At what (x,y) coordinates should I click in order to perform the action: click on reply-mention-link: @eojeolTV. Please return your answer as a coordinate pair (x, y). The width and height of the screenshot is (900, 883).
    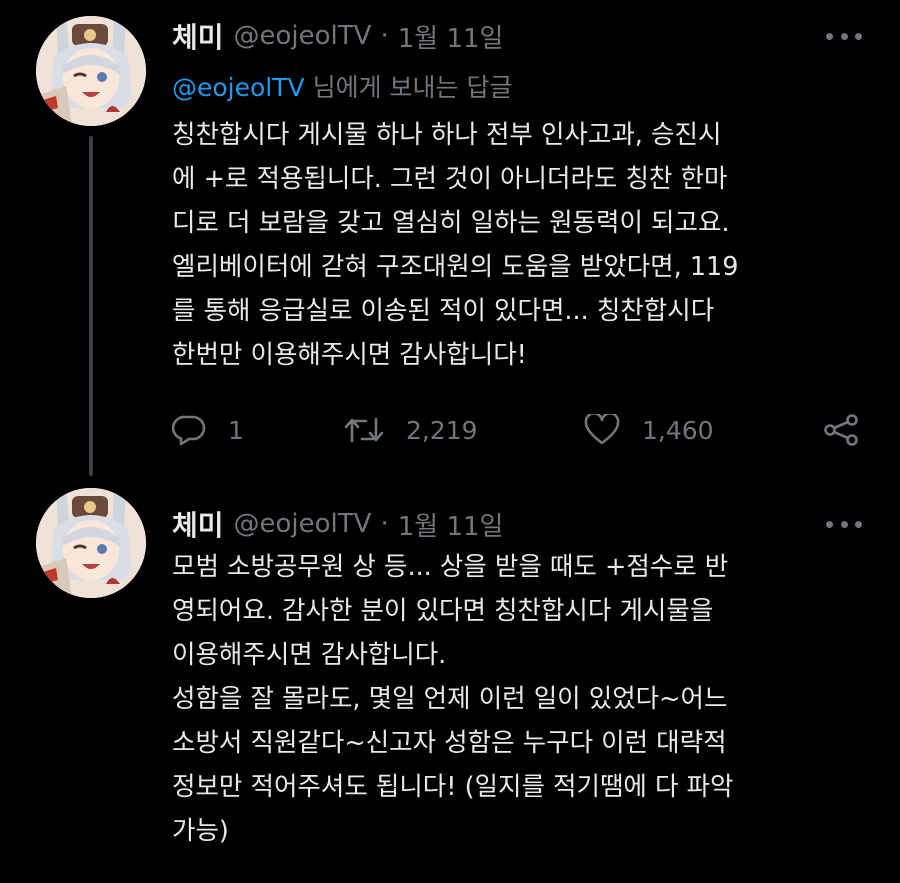
    Looking at the image, I should click on (238, 87).